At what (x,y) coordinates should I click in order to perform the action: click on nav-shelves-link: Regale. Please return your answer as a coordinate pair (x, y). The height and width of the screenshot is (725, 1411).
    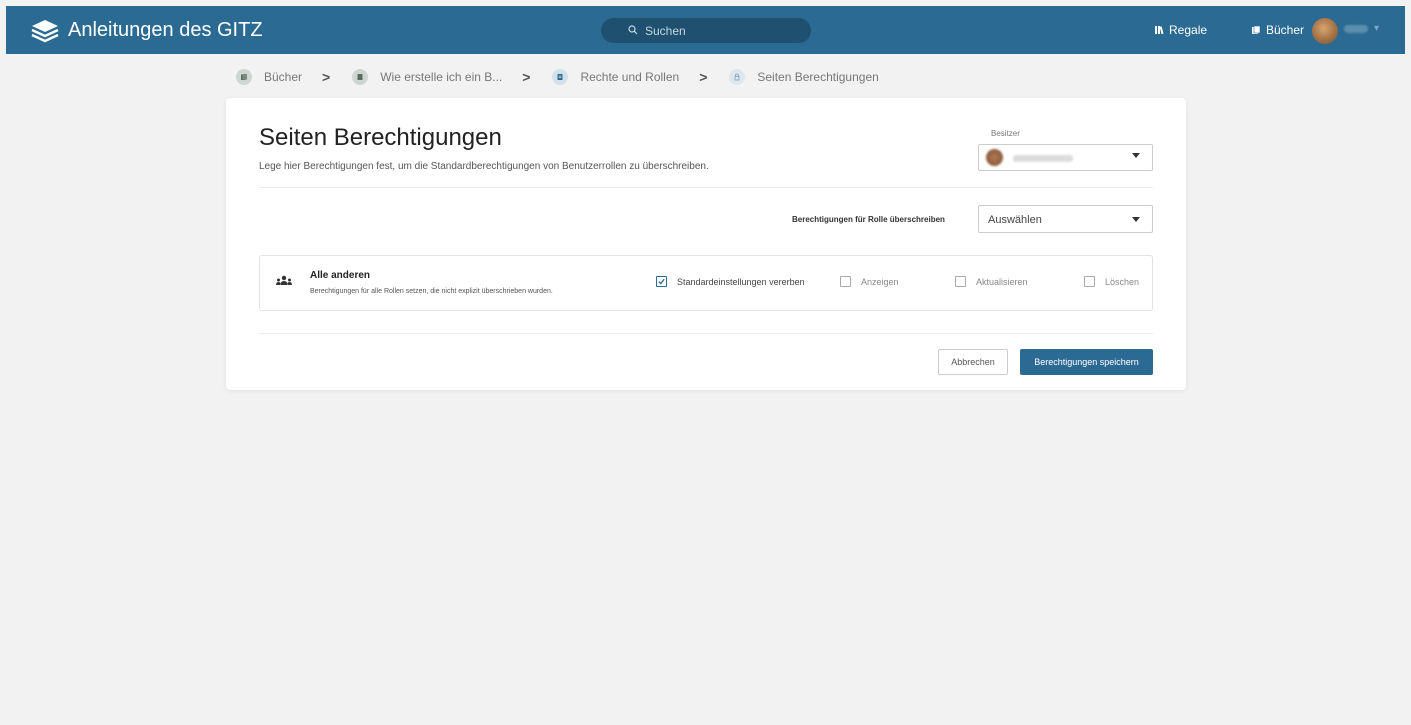
    Looking at the image, I should click on (1180, 30).